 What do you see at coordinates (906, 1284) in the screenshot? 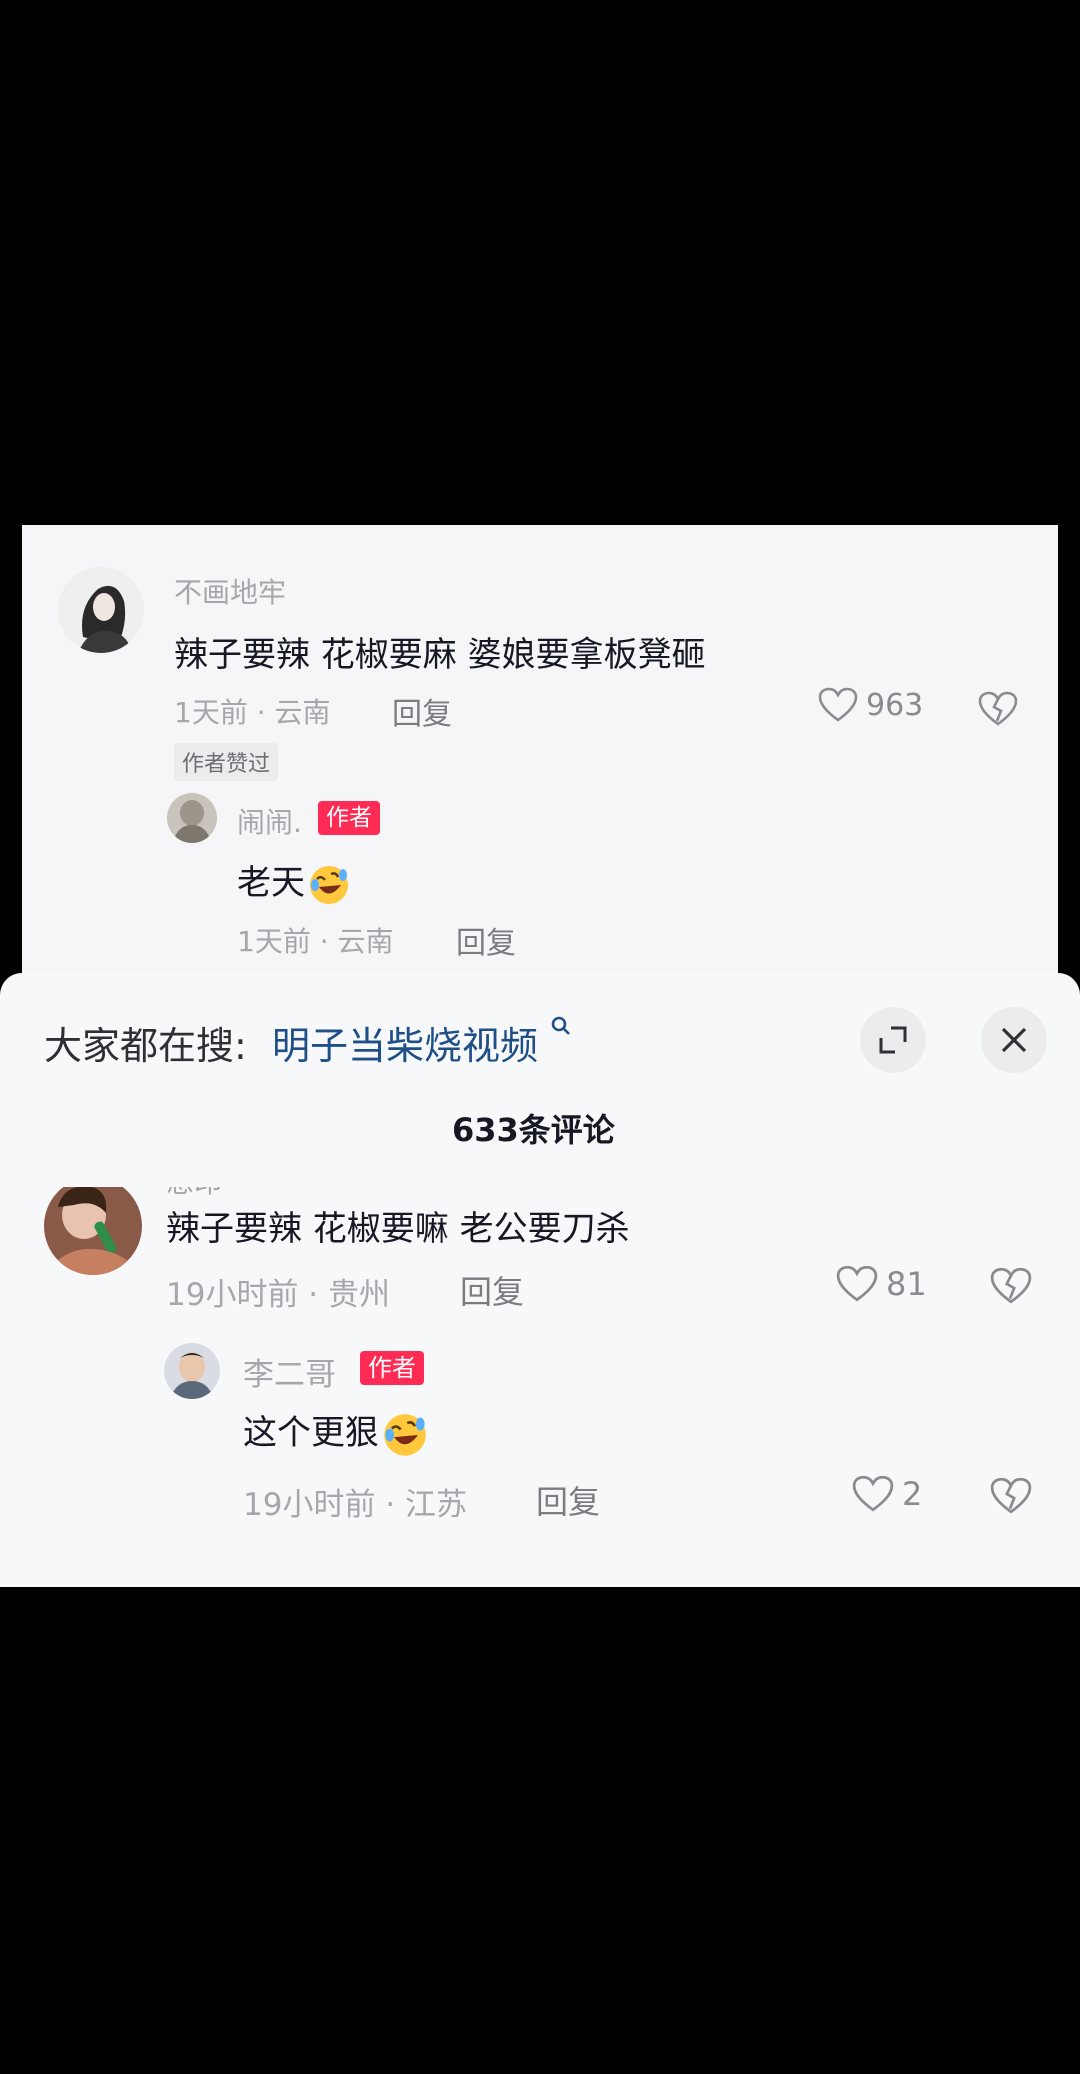
I see `like-count: 81` at bounding box center [906, 1284].